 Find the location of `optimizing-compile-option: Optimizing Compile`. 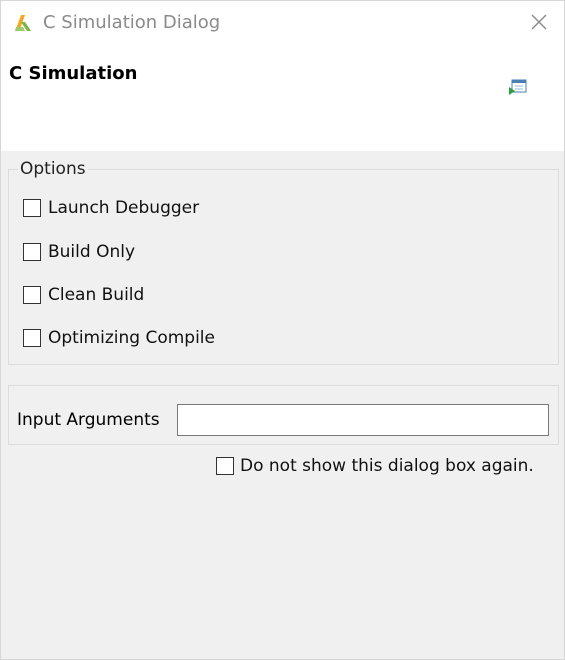

optimizing-compile-option: Optimizing Compile is located at coordinates (119, 338).